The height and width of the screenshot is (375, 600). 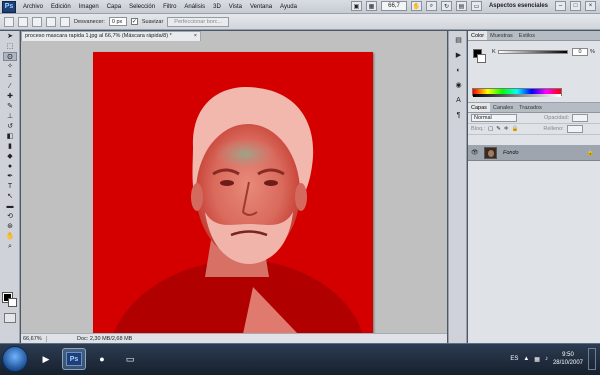 I want to click on menu-capa: Capa, so click(x=114, y=7).